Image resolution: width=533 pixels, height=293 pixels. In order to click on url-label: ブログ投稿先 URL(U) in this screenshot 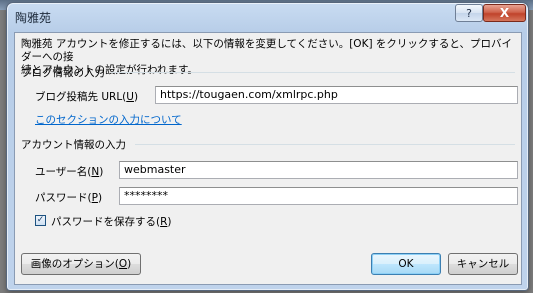, I will do `click(87, 97)`.